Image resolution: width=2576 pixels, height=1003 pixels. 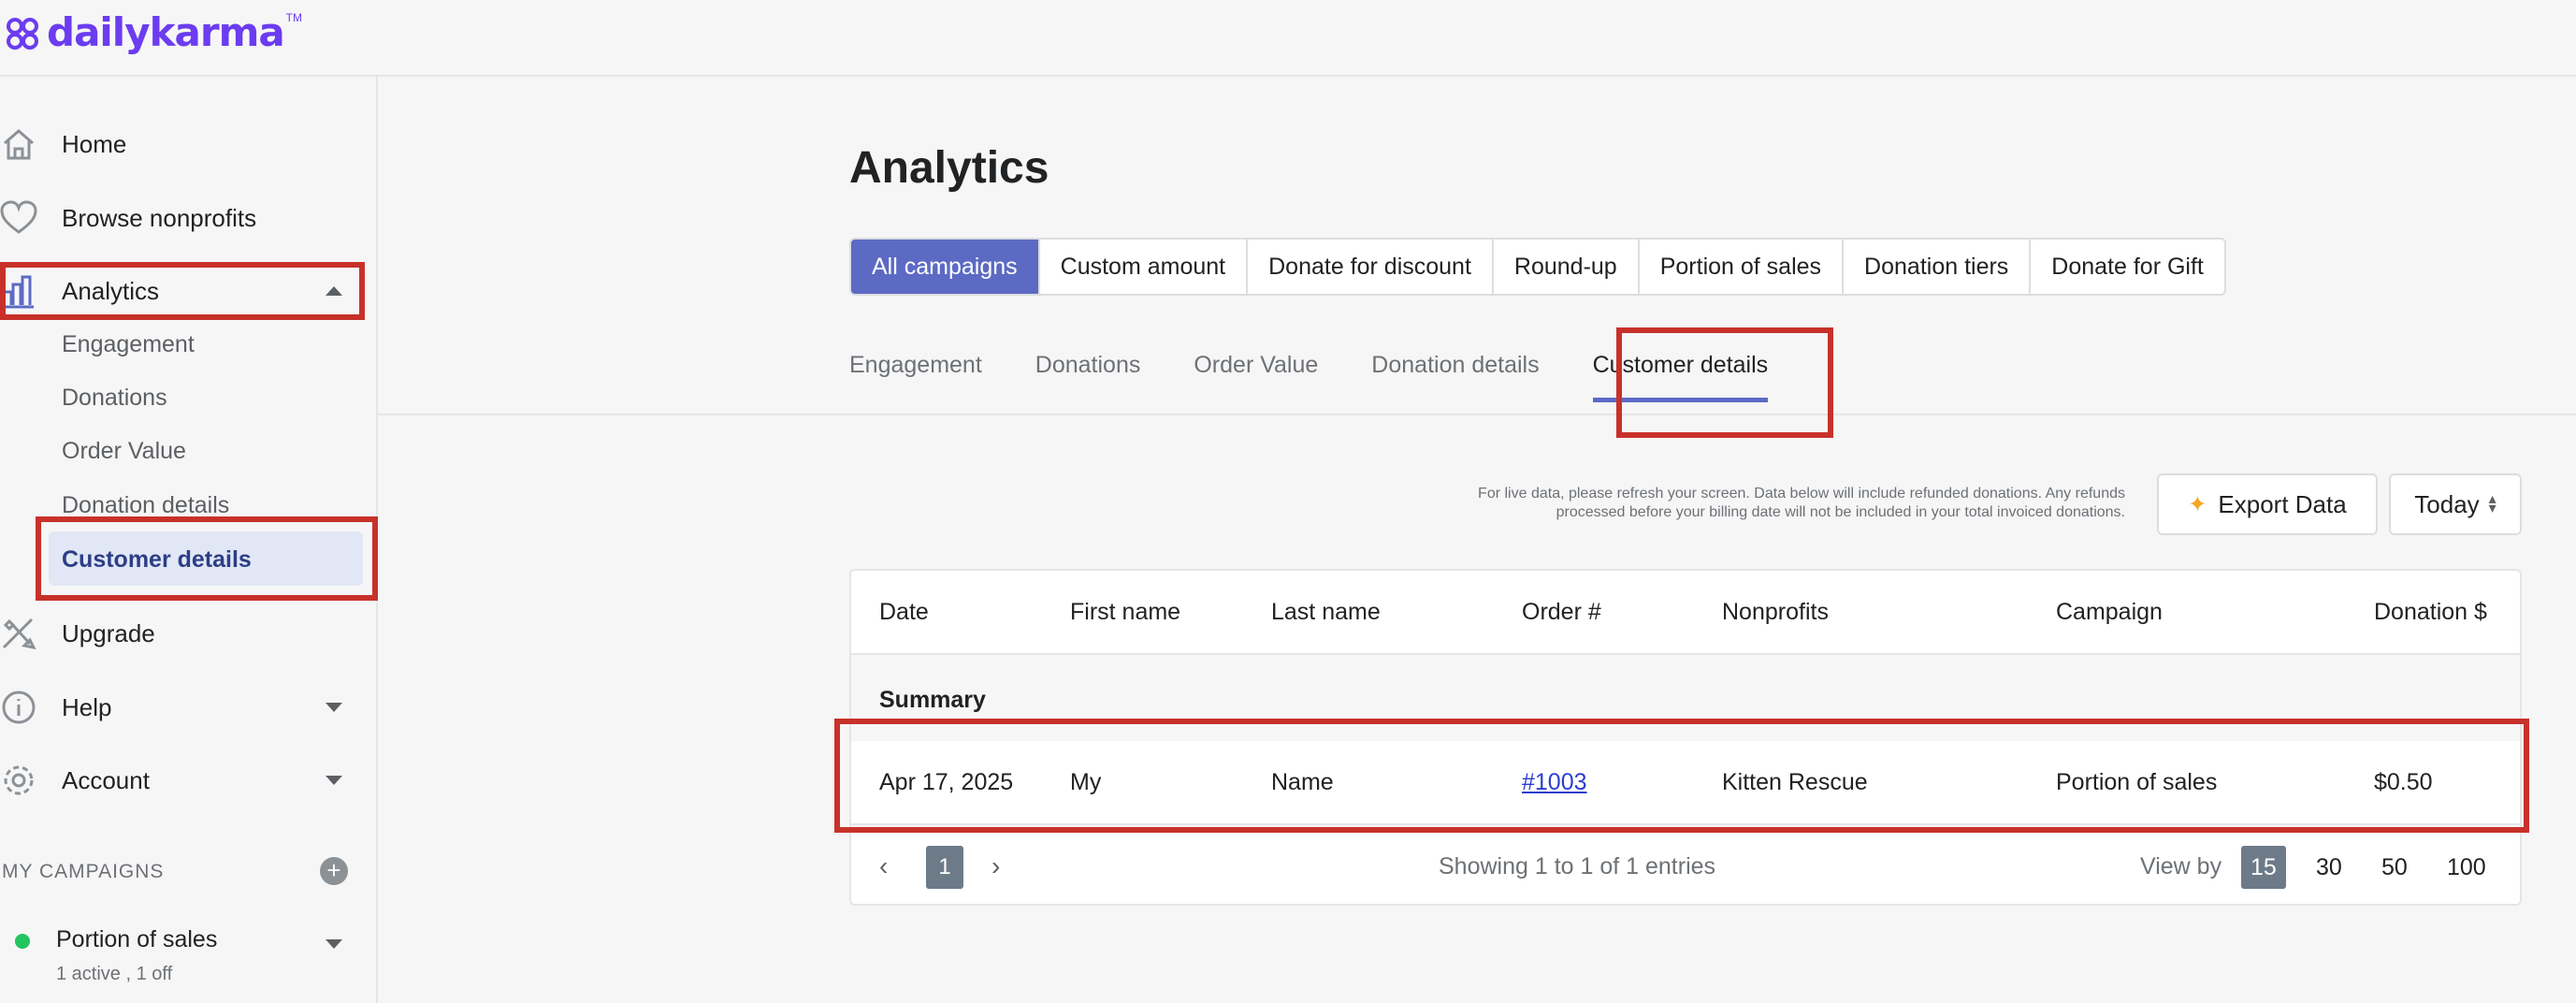 What do you see at coordinates (2330, 867) in the screenshot?
I see `page-size-30: 30` at bounding box center [2330, 867].